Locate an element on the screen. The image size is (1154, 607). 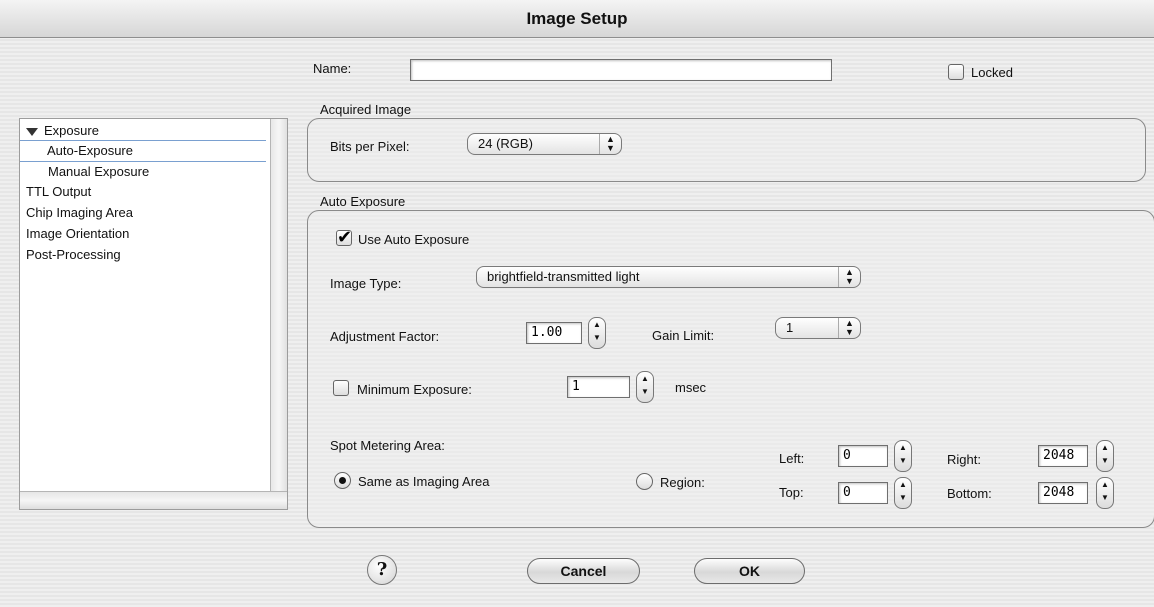
gain-limit-popup: 1 ▲ ▼ is located at coordinates (818, 328).